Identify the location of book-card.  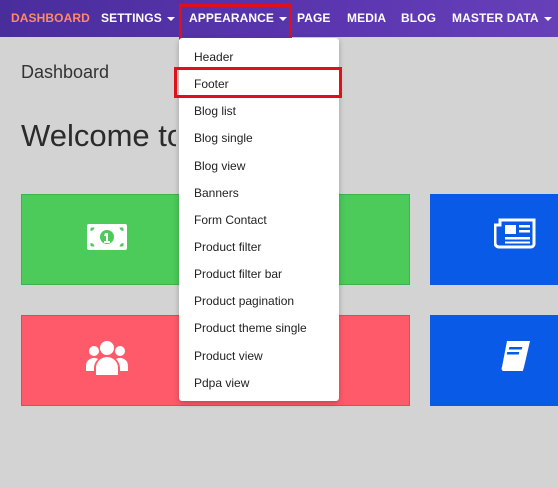
(494, 360).